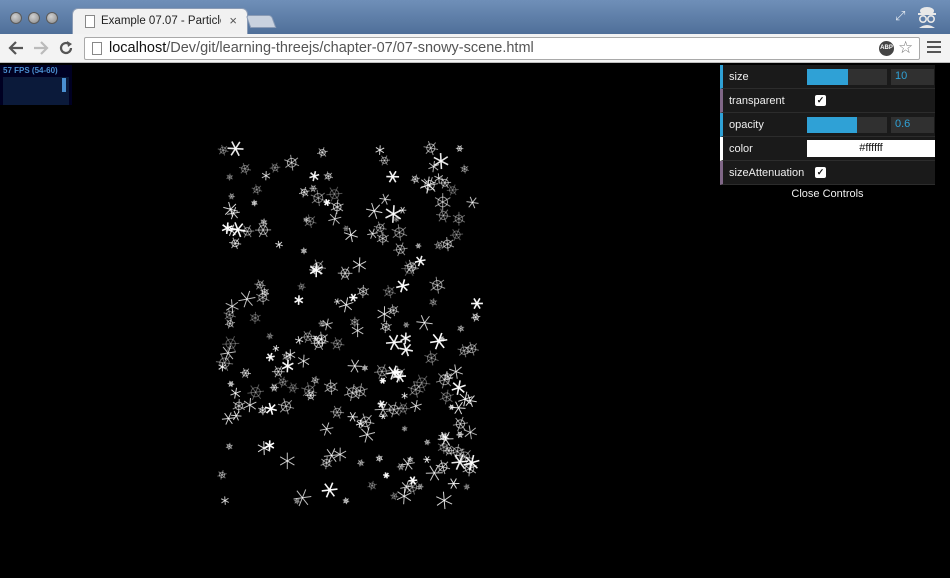 This screenshot has height=578, width=950. Describe the element at coordinates (233, 20) in the screenshot. I see `tab-close-icon: ×` at that location.